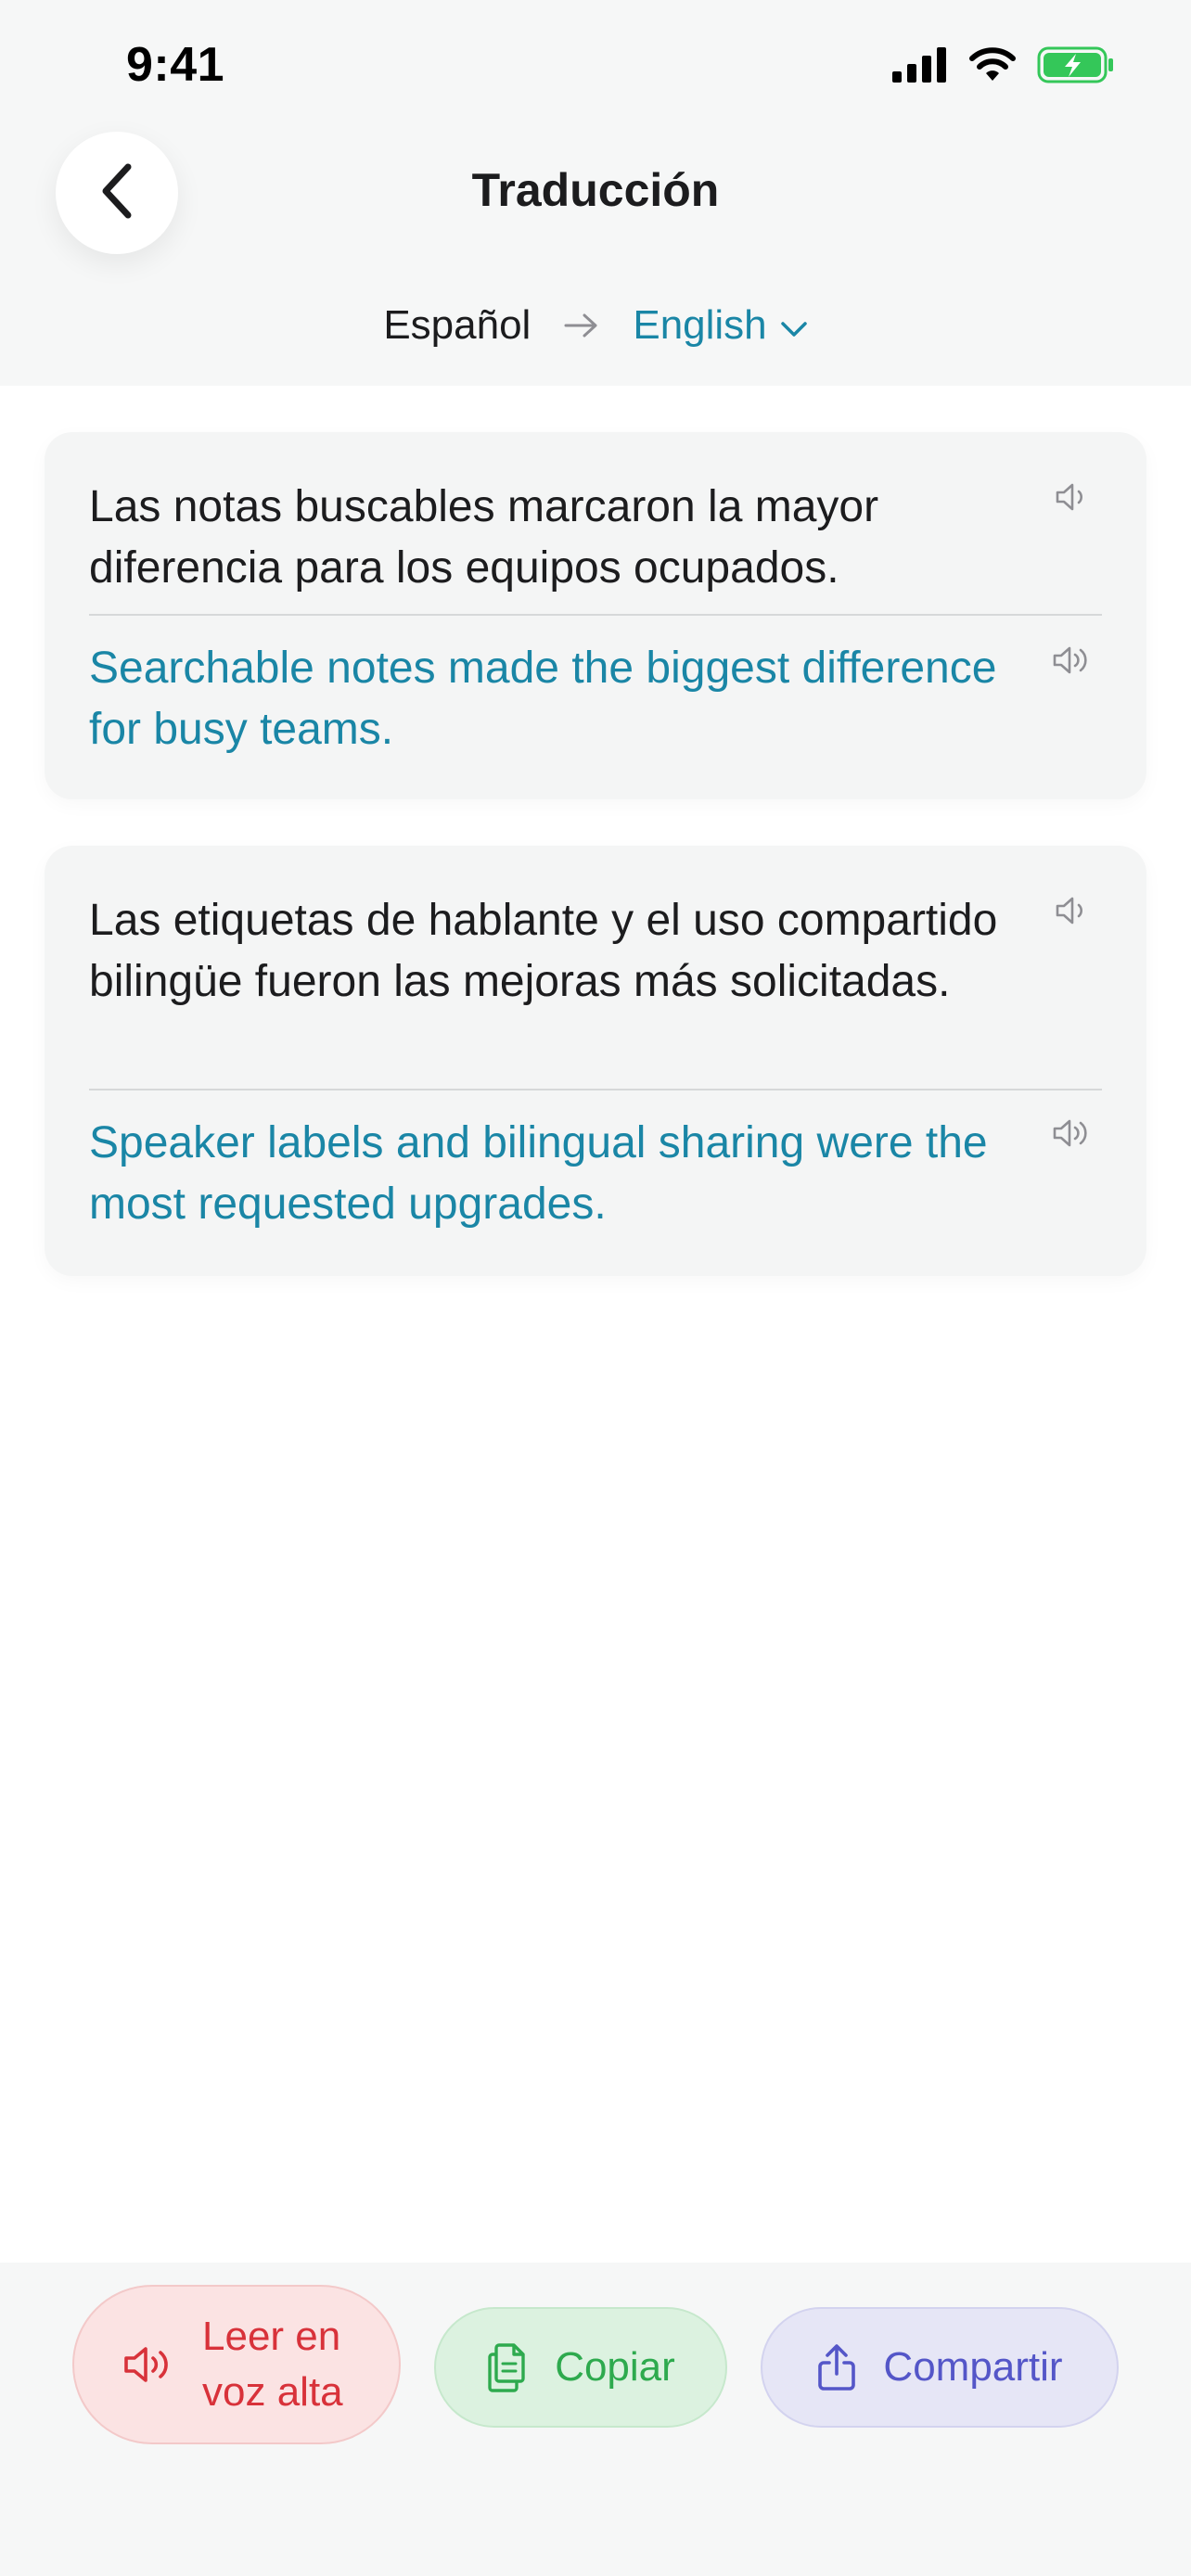 The height and width of the screenshot is (2576, 1191). Describe the element at coordinates (836, 2367) in the screenshot. I see `share-icon` at that location.